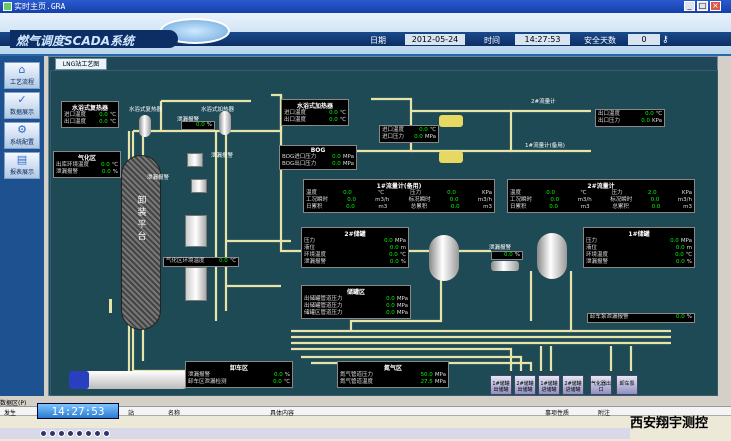 Image resolution: width=731 pixels, height=441 pixels. Describe the element at coordinates (10, 413) in the screenshot. I see `col-time: 发生` at that location.